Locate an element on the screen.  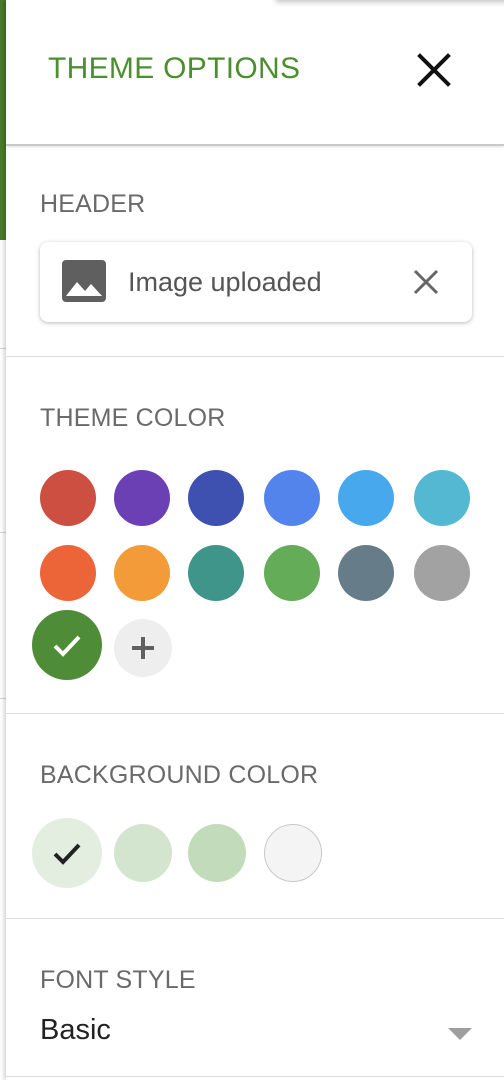
font-style-dropdown is located at coordinates (460, 1034).